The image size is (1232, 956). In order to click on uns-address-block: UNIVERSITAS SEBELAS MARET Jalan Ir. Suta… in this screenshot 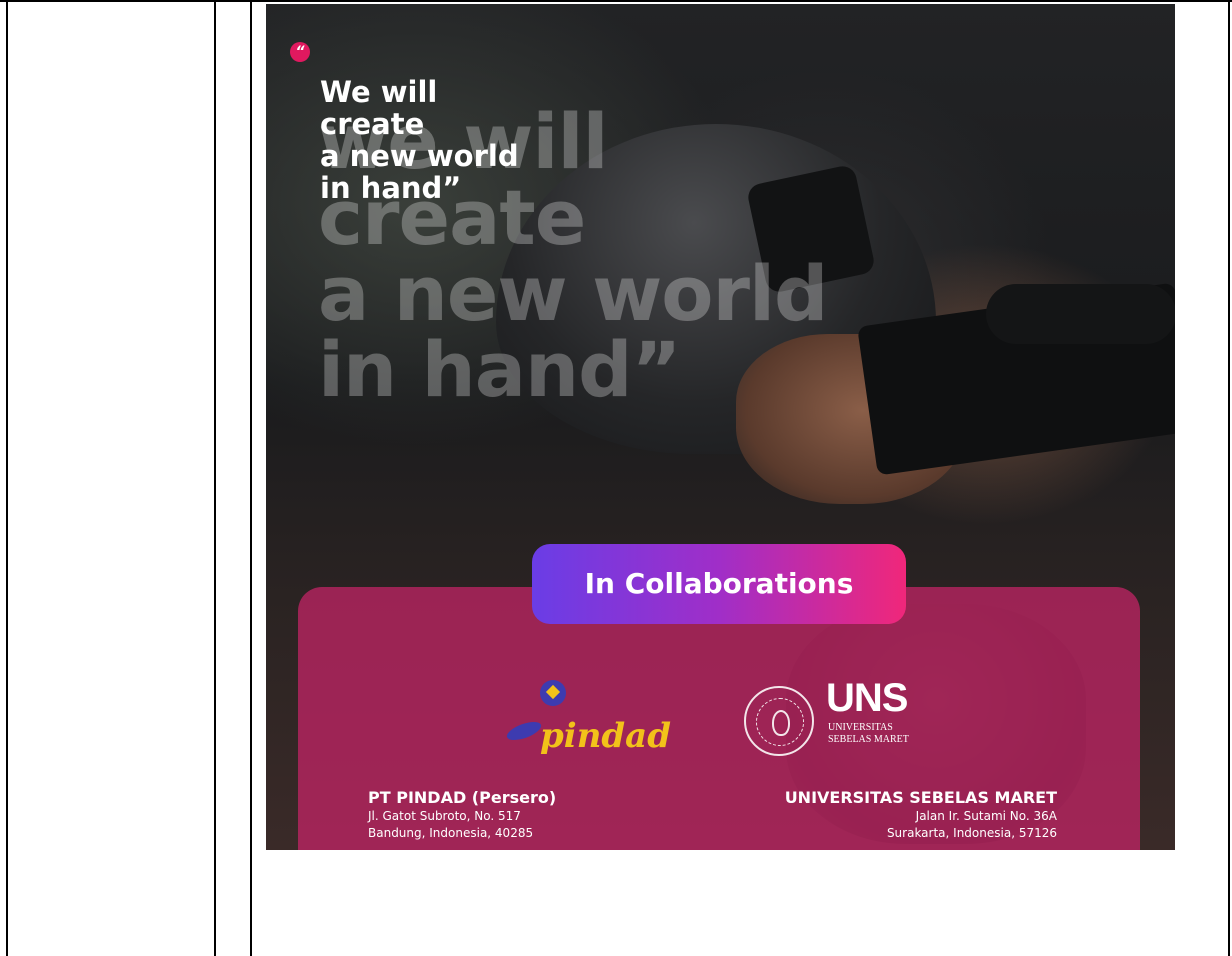, I will do `click(921, 815)`.